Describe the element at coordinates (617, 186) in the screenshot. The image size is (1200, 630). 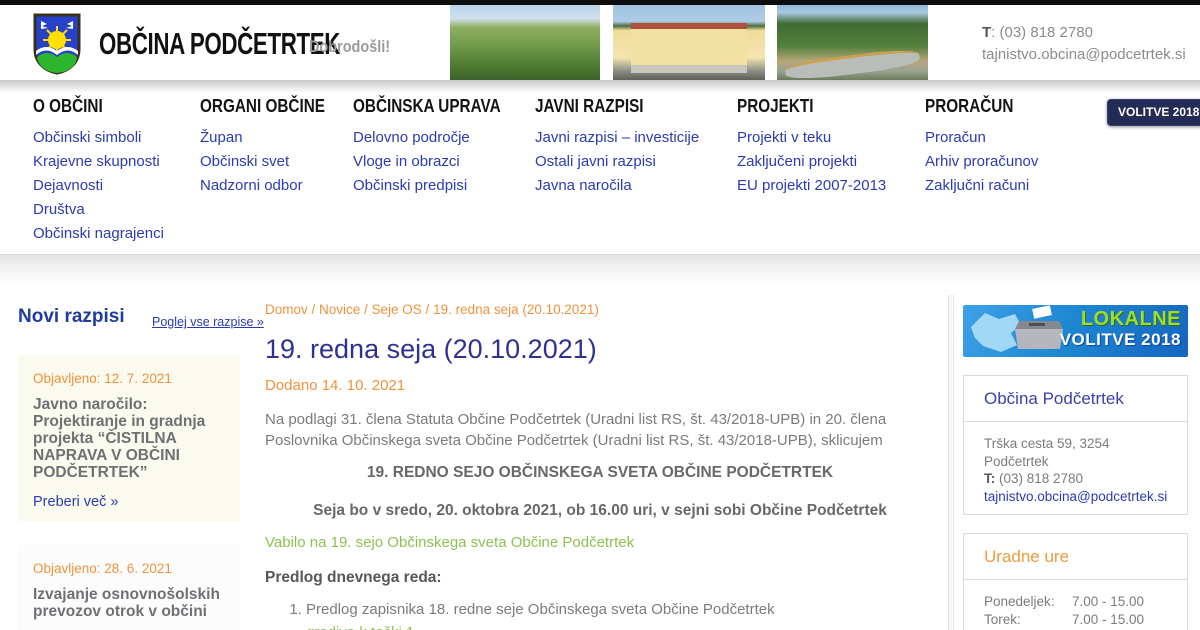
I see `nav-link: Javna naročila` at that location.